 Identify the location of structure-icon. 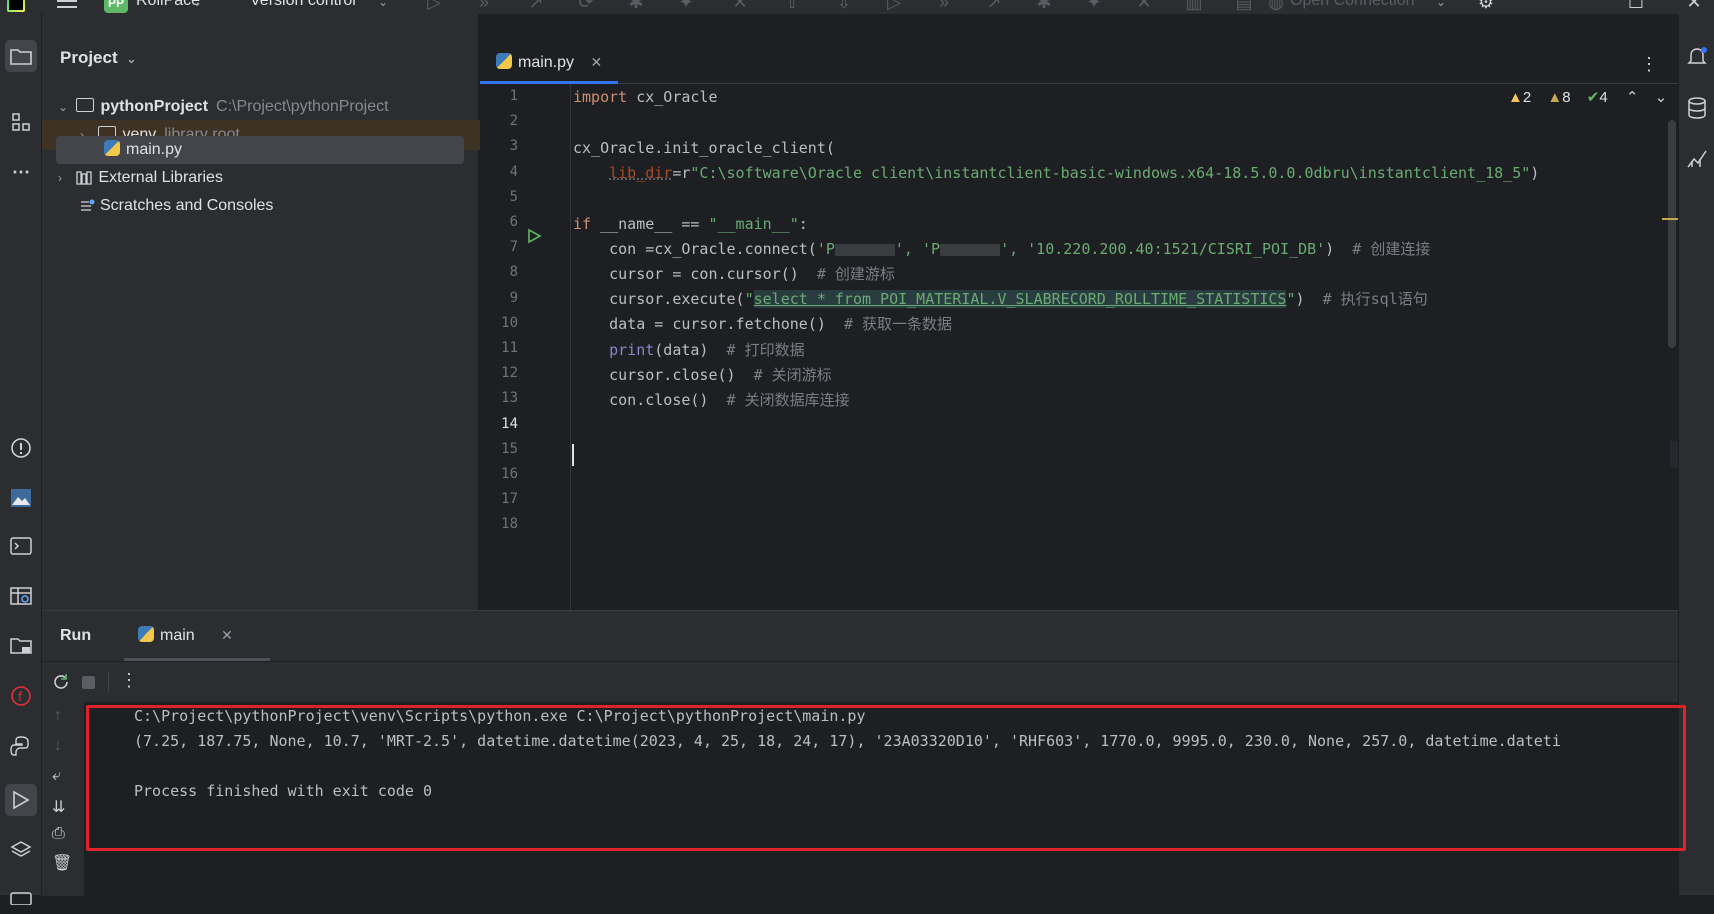
(21, 122).